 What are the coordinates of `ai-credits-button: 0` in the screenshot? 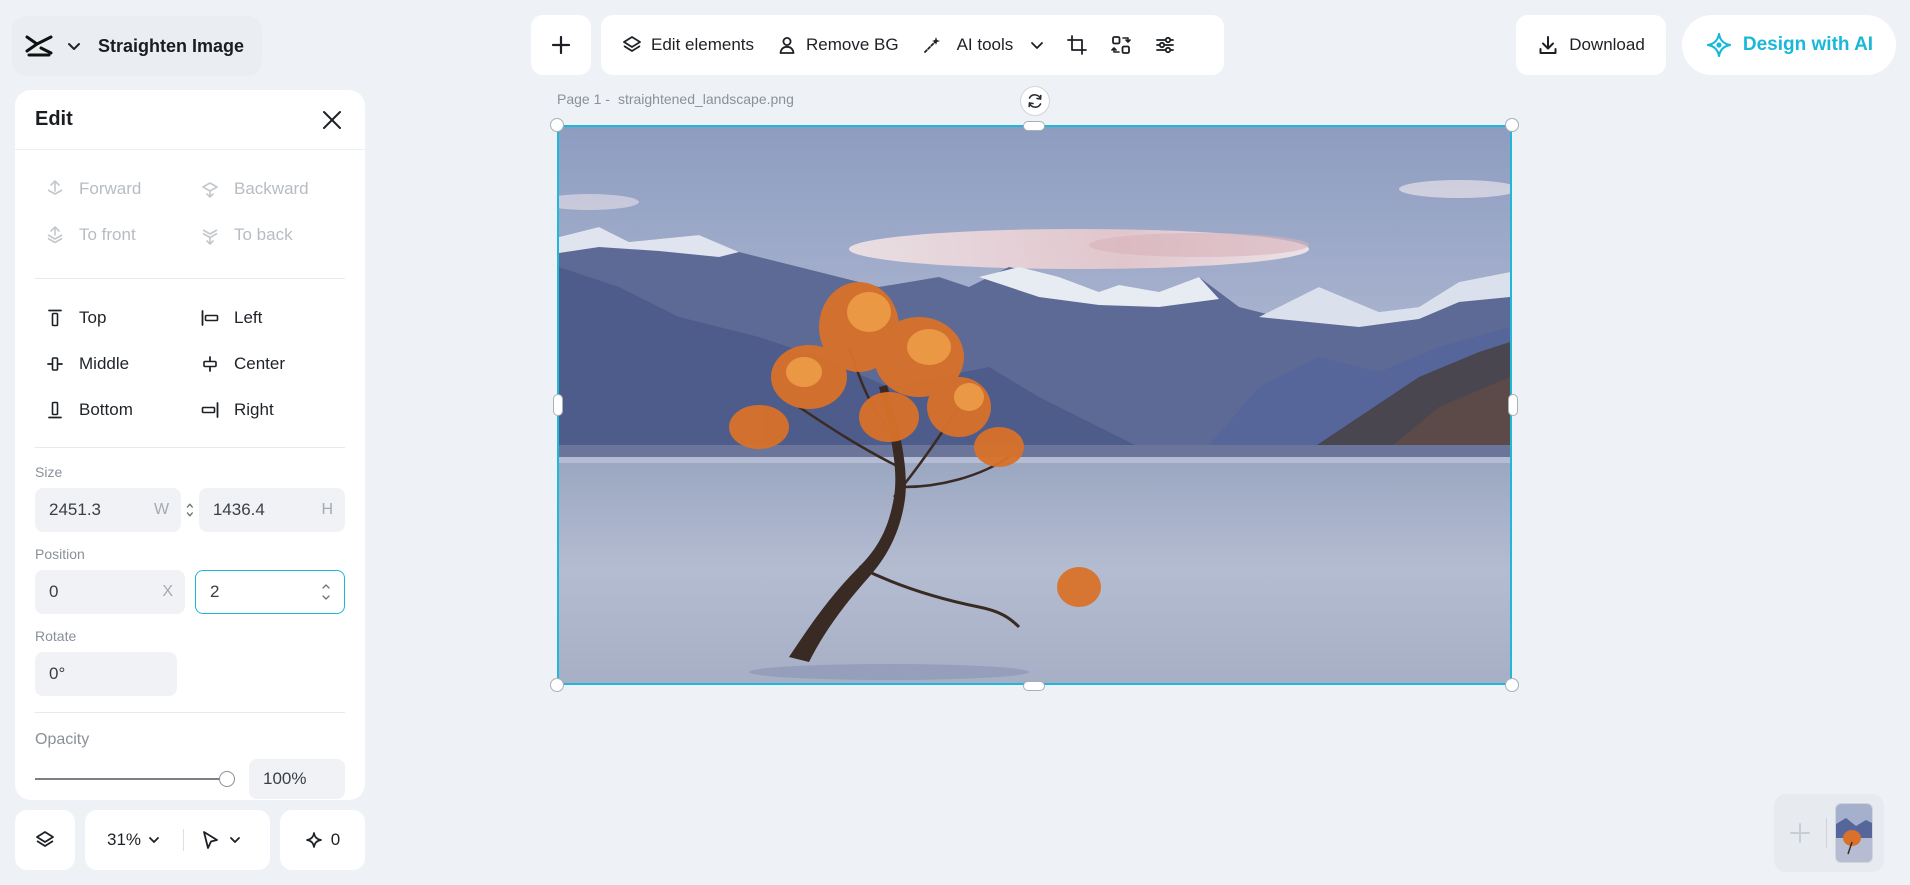 It's located at (322, 840).